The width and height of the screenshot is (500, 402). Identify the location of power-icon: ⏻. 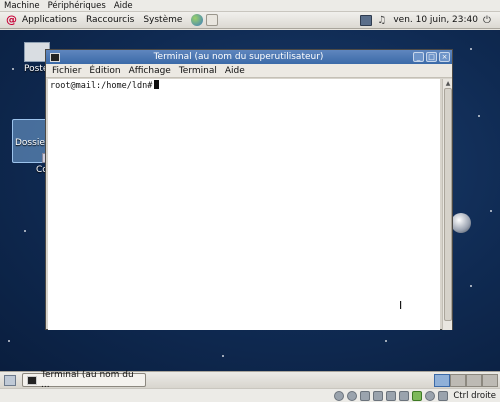
(488, 20).